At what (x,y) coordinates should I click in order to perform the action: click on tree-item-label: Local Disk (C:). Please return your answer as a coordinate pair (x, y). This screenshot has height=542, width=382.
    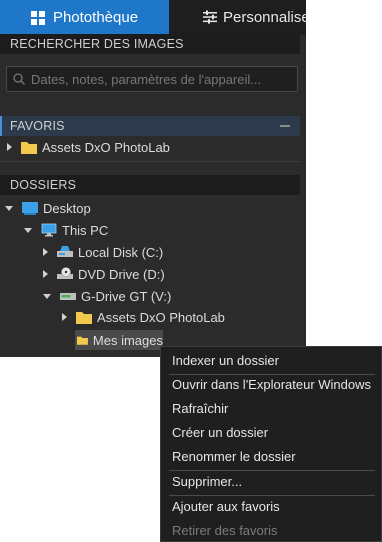
    Looking at the image, I should click on (121, 252).